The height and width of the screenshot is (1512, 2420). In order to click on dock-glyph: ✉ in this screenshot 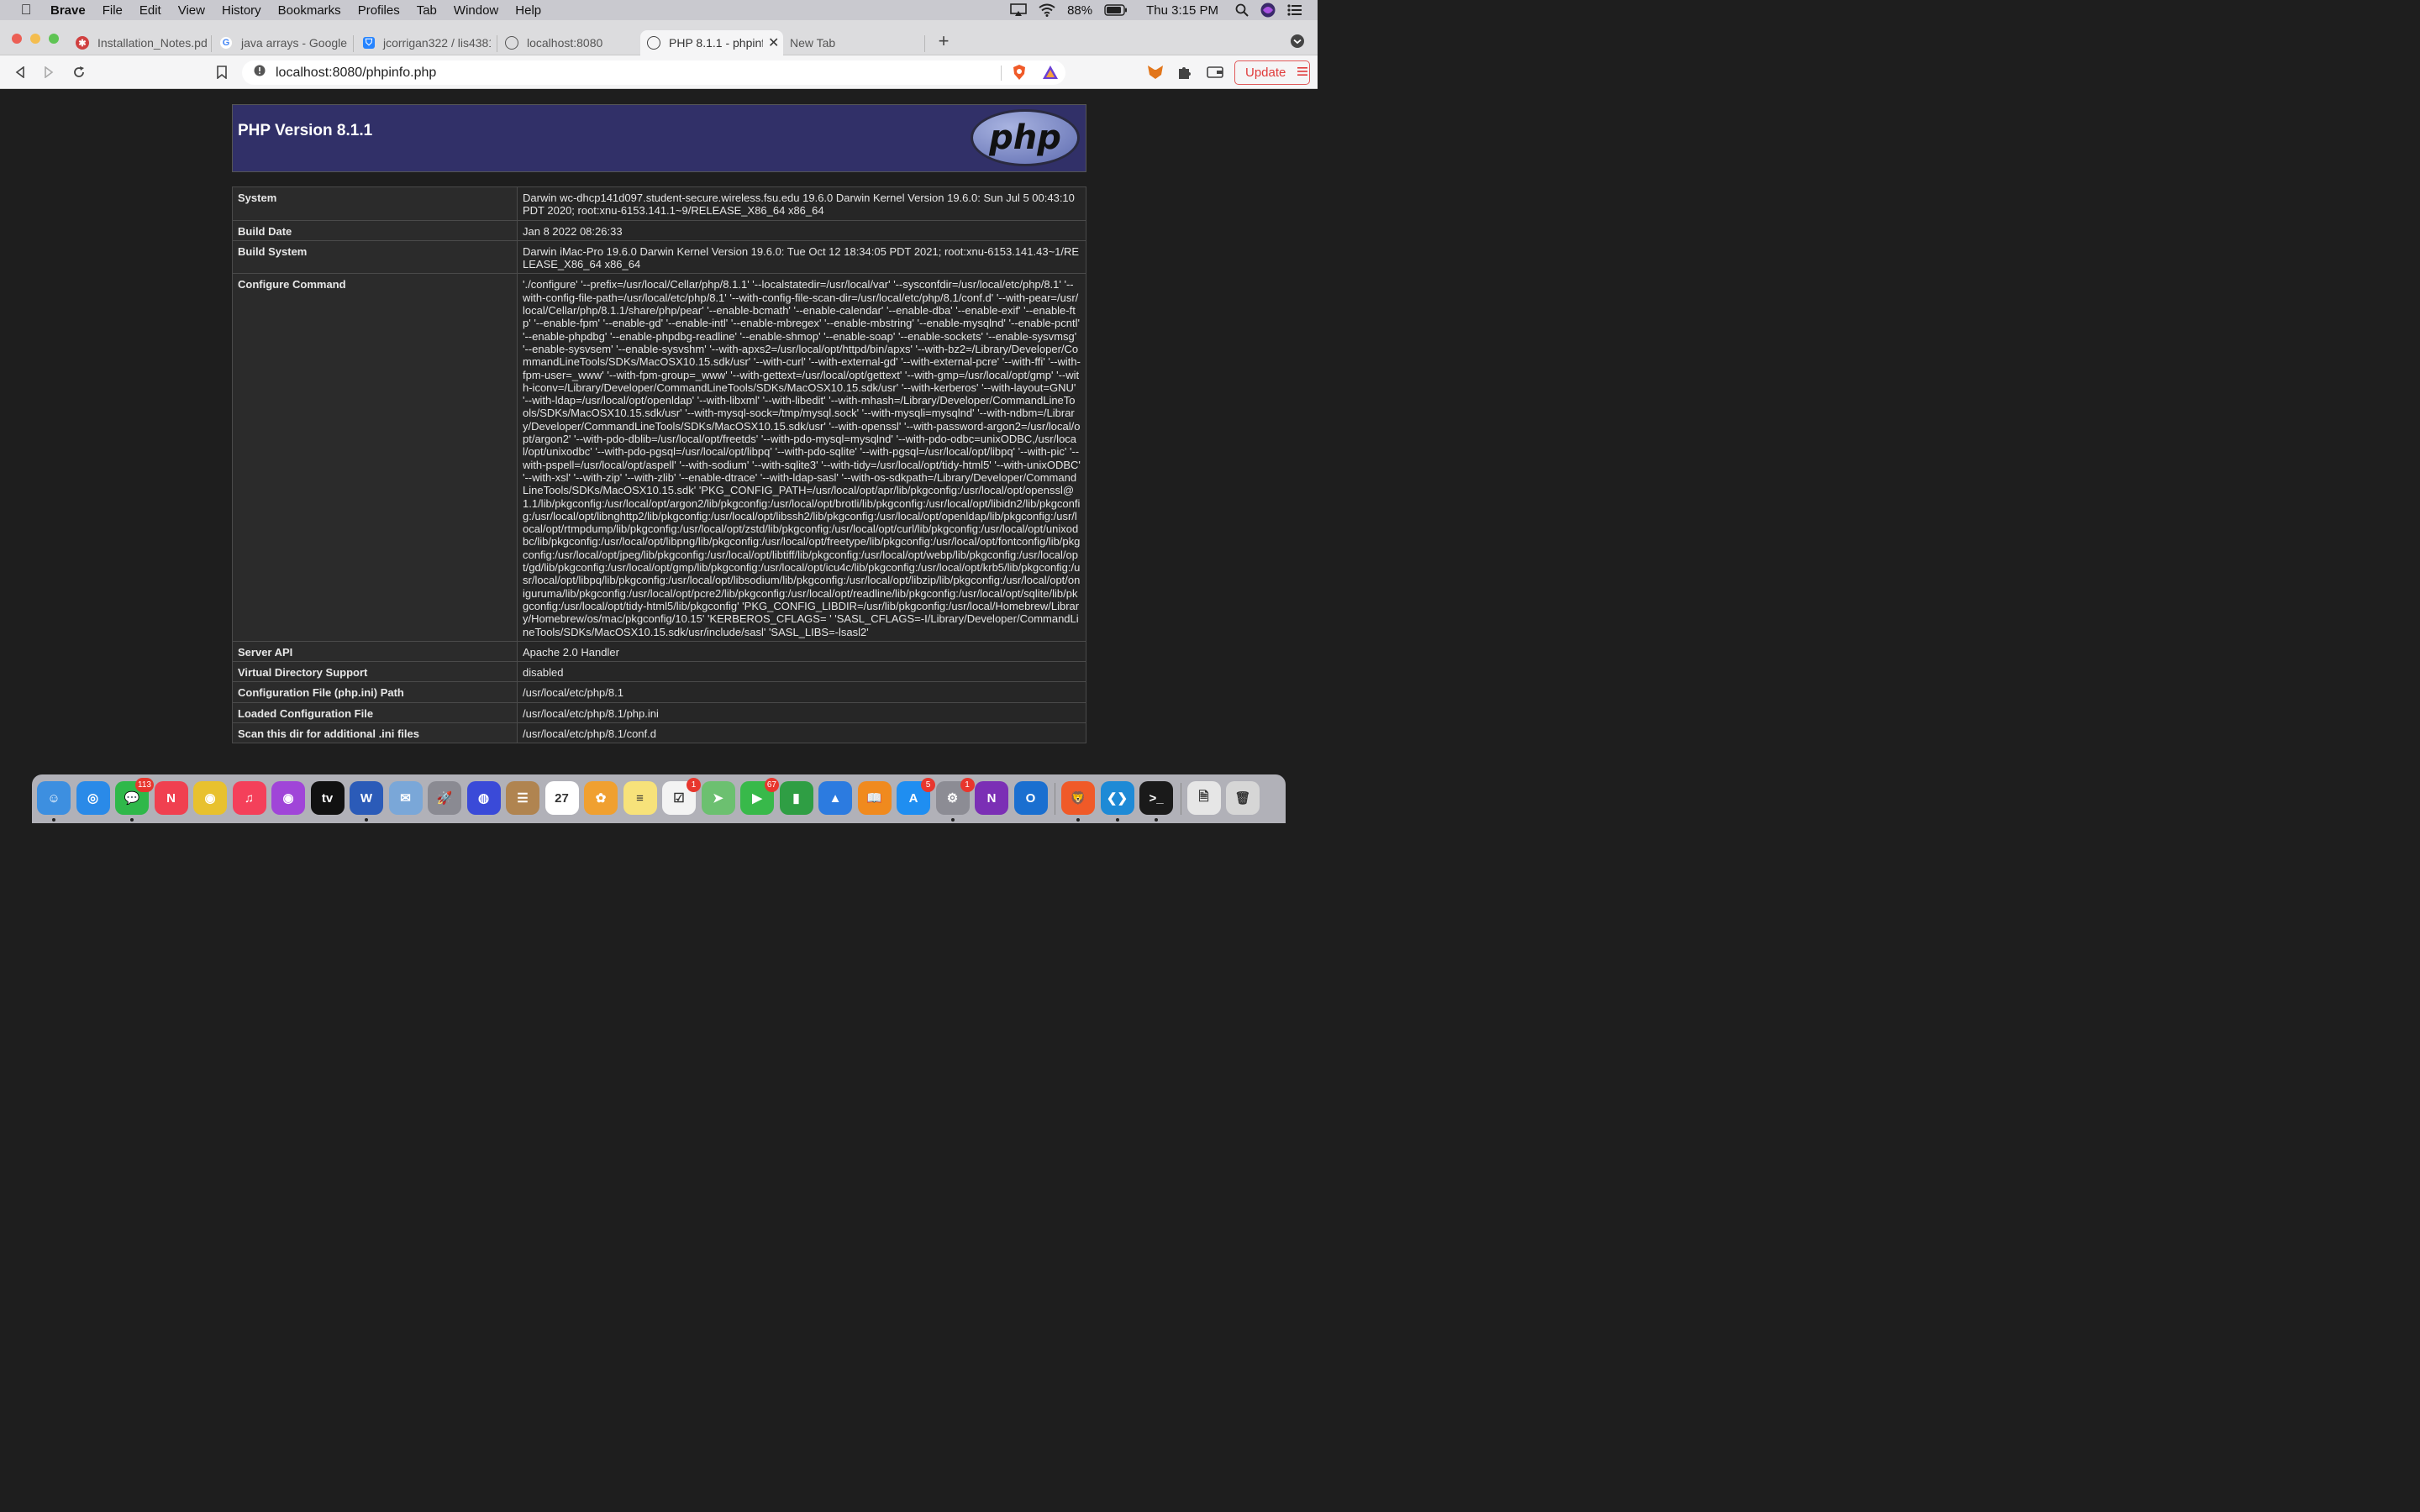, I will do `click(405, 798)`.